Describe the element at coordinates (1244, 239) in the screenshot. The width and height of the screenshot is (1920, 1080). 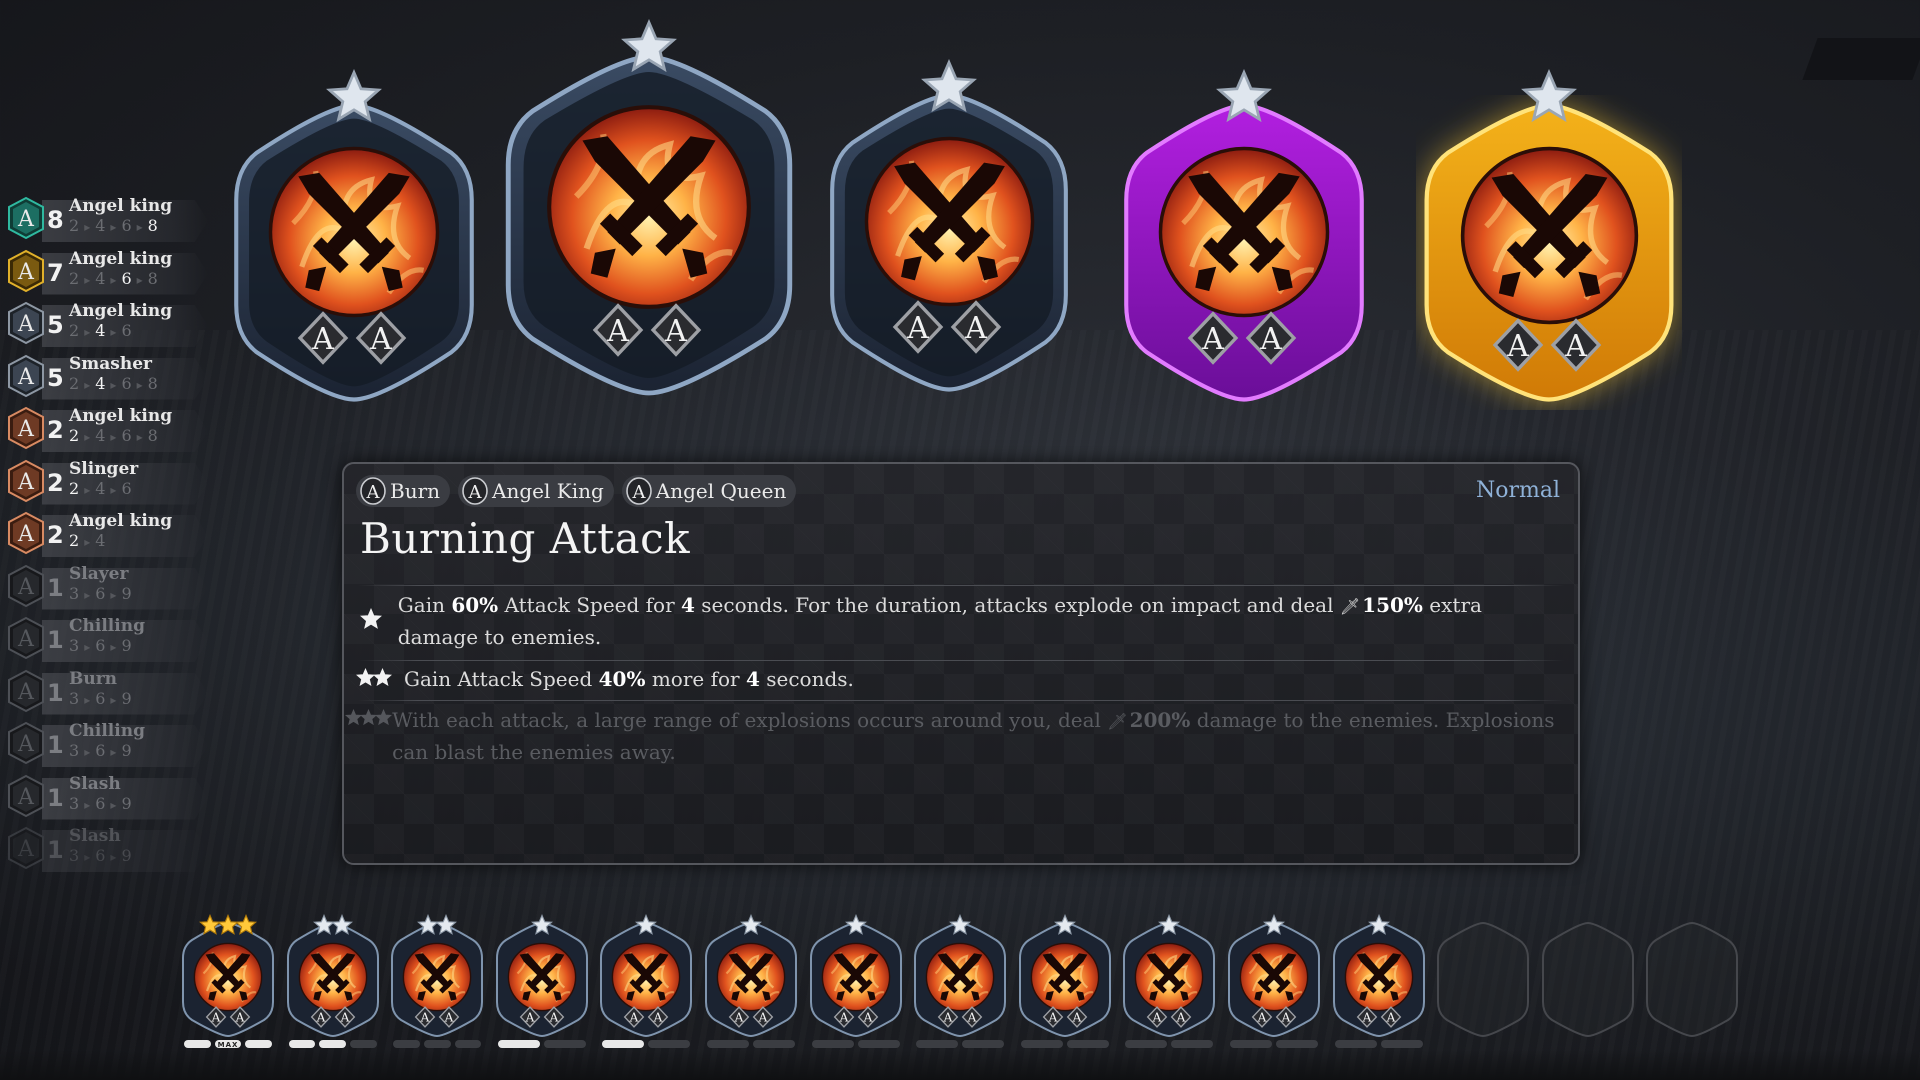
I see `card-choice-4: AA` at that location.